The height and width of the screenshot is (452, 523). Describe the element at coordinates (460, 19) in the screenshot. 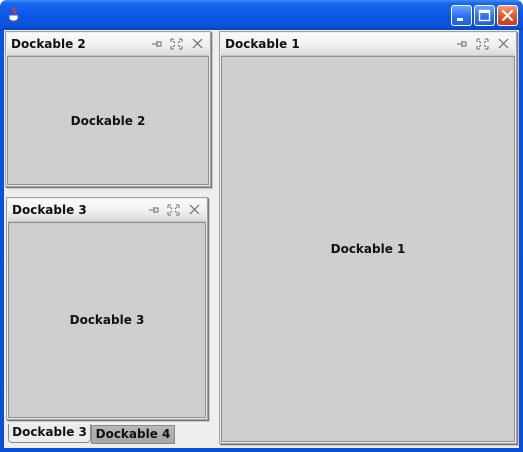

I see `minimize-icon` at that location.